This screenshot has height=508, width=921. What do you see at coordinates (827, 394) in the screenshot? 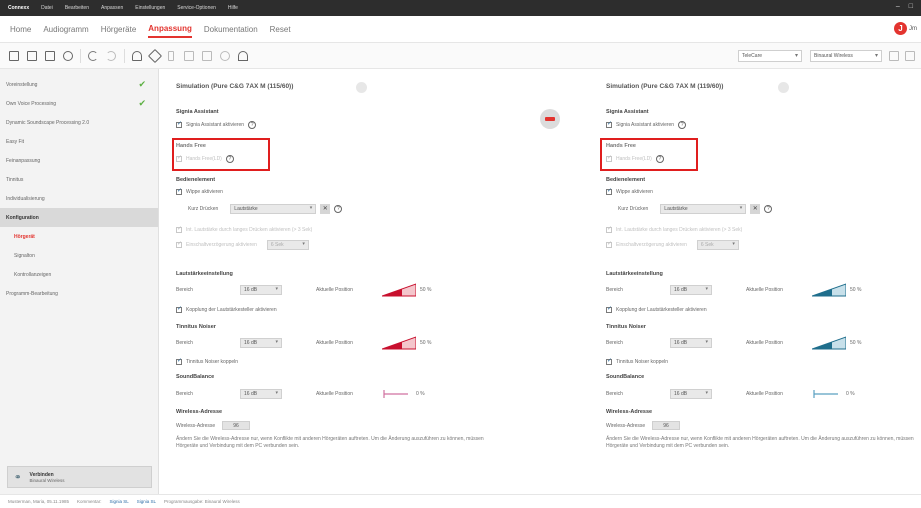
I see `balance-indicator` at bounding box center [827, 394].